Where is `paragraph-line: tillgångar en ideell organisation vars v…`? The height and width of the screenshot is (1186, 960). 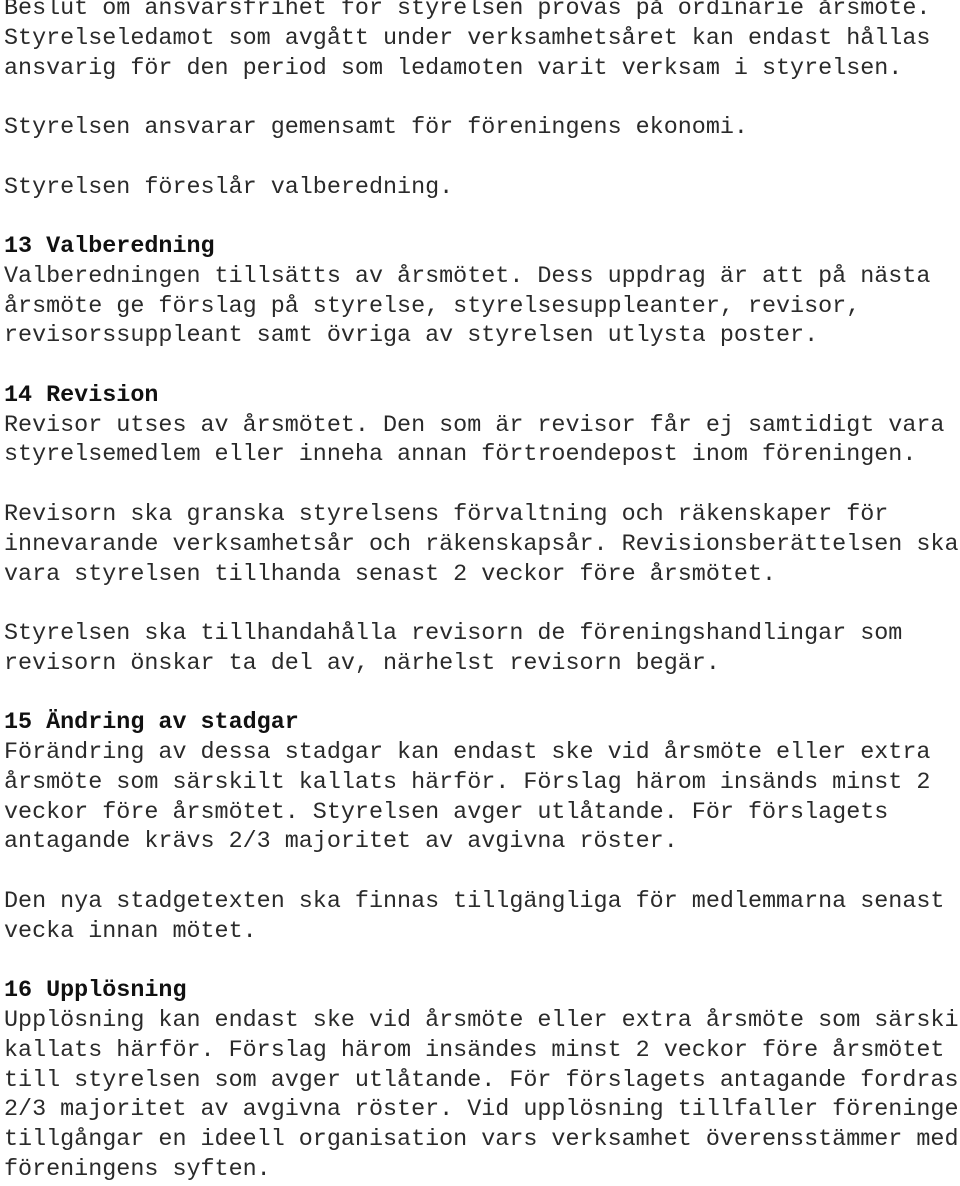
paragraph-line: tillgångar en ideell organisation vars v… is located at coordinates (481, 1140).